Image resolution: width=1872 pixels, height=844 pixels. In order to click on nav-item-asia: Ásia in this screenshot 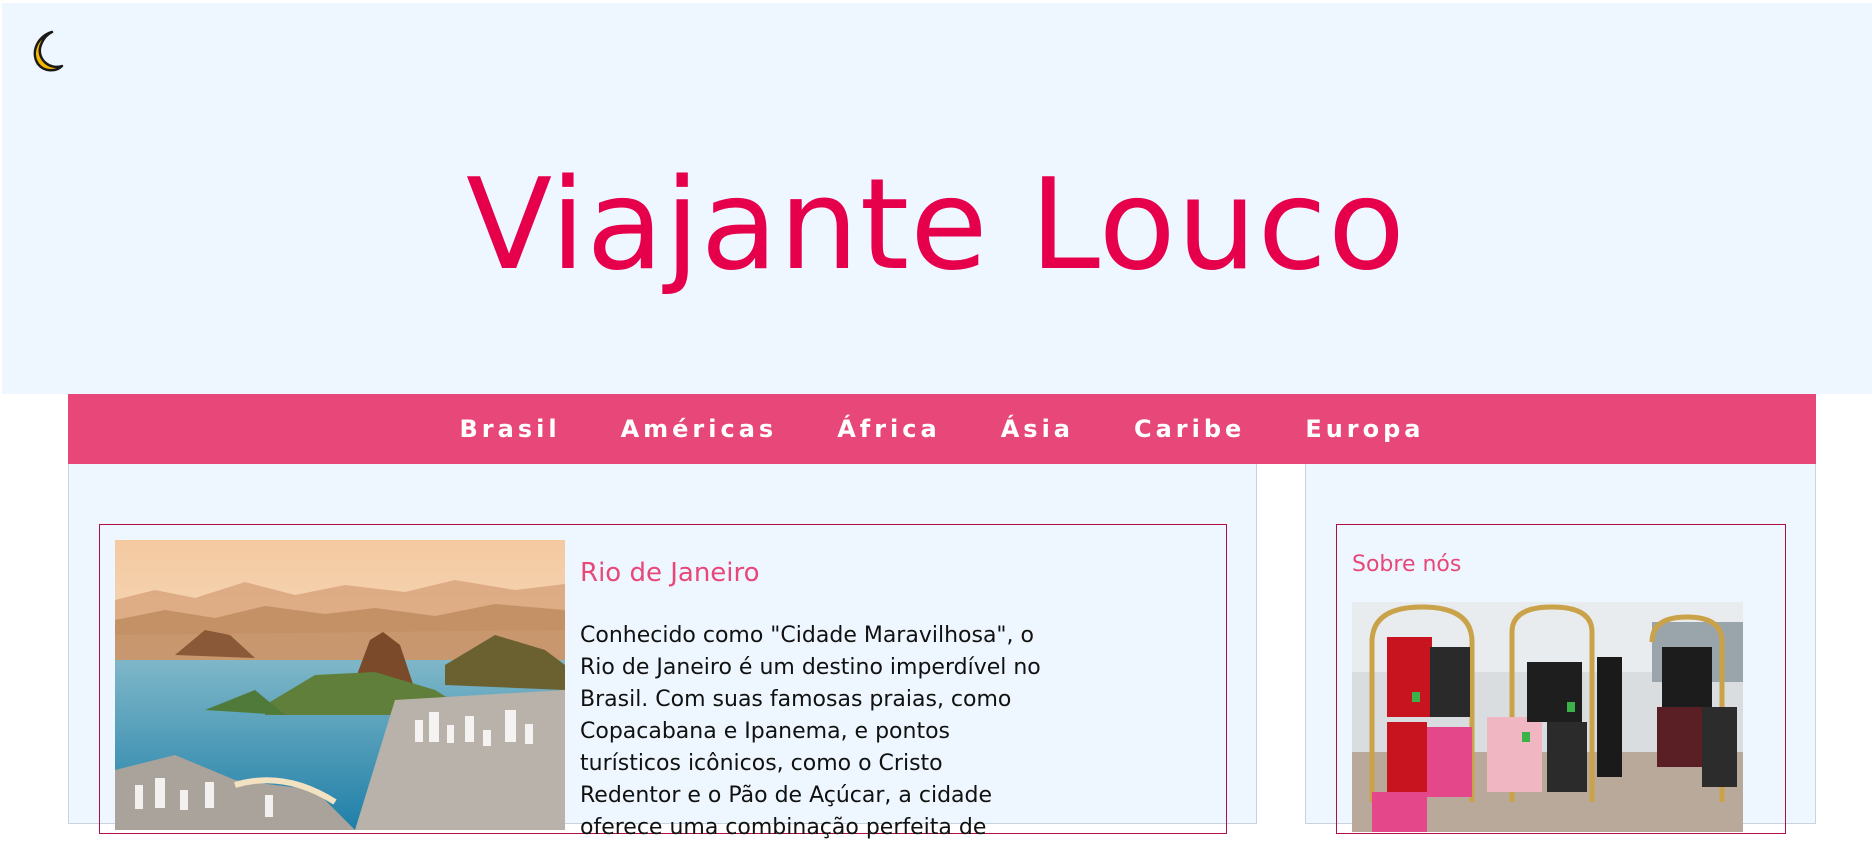, I will do `click(1037, 429)`.